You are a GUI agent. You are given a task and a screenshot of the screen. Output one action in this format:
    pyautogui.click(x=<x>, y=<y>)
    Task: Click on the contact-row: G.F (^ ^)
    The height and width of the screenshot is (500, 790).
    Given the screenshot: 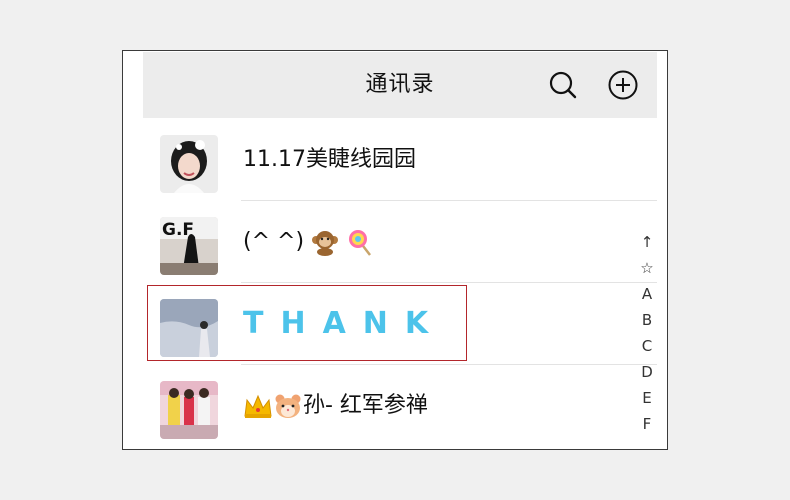 What is the action you would take?
    pyautogui.click(x=400, y=242)
    